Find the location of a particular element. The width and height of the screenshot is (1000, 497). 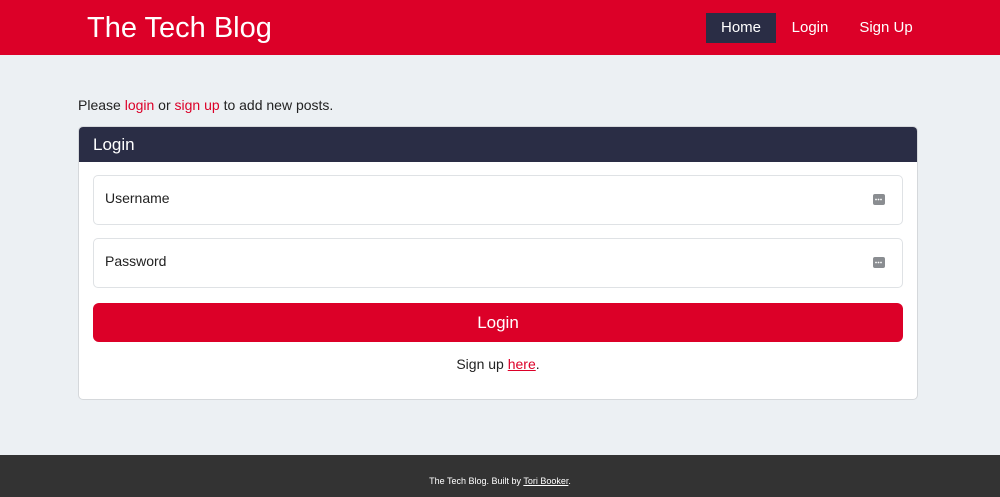

footer-prefix: The Tech Blog. Built by is located at coordinates (476, 481).